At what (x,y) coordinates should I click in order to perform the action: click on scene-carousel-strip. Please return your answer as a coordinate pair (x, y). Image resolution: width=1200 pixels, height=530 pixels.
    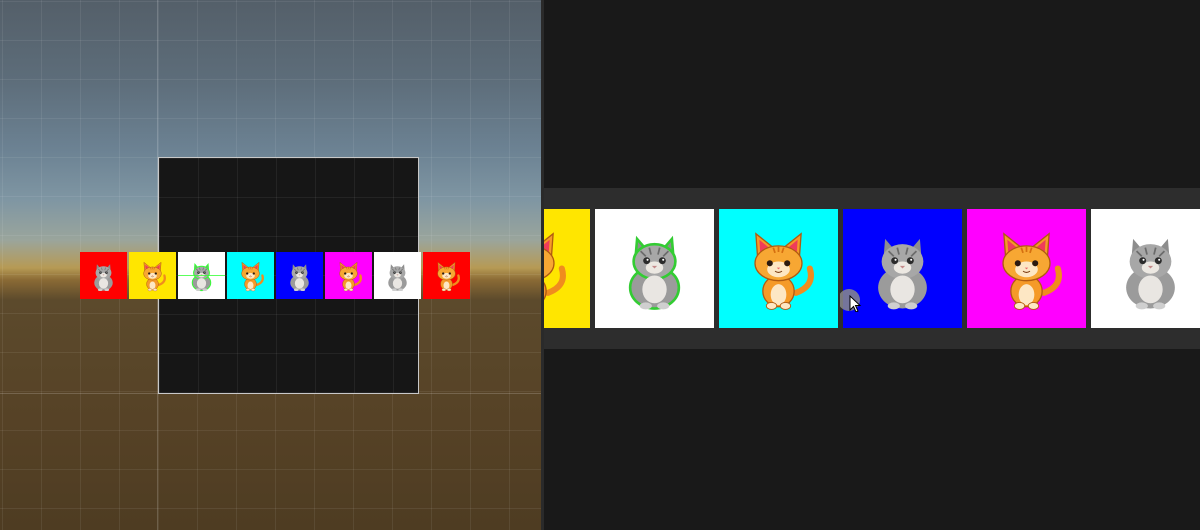
    Looking at the image, I should click on (275, 275).